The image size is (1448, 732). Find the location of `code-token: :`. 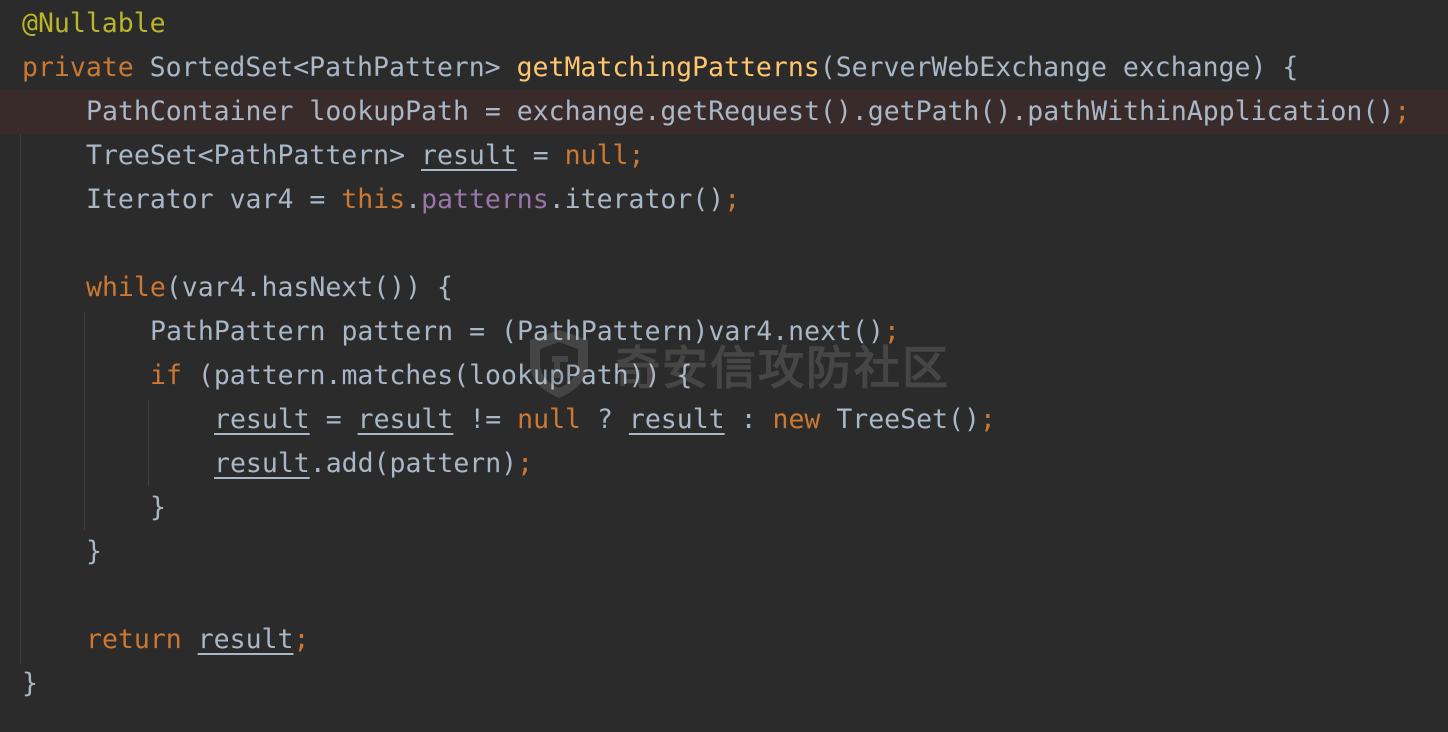

code-token: : is located at coordinates (748, 419).